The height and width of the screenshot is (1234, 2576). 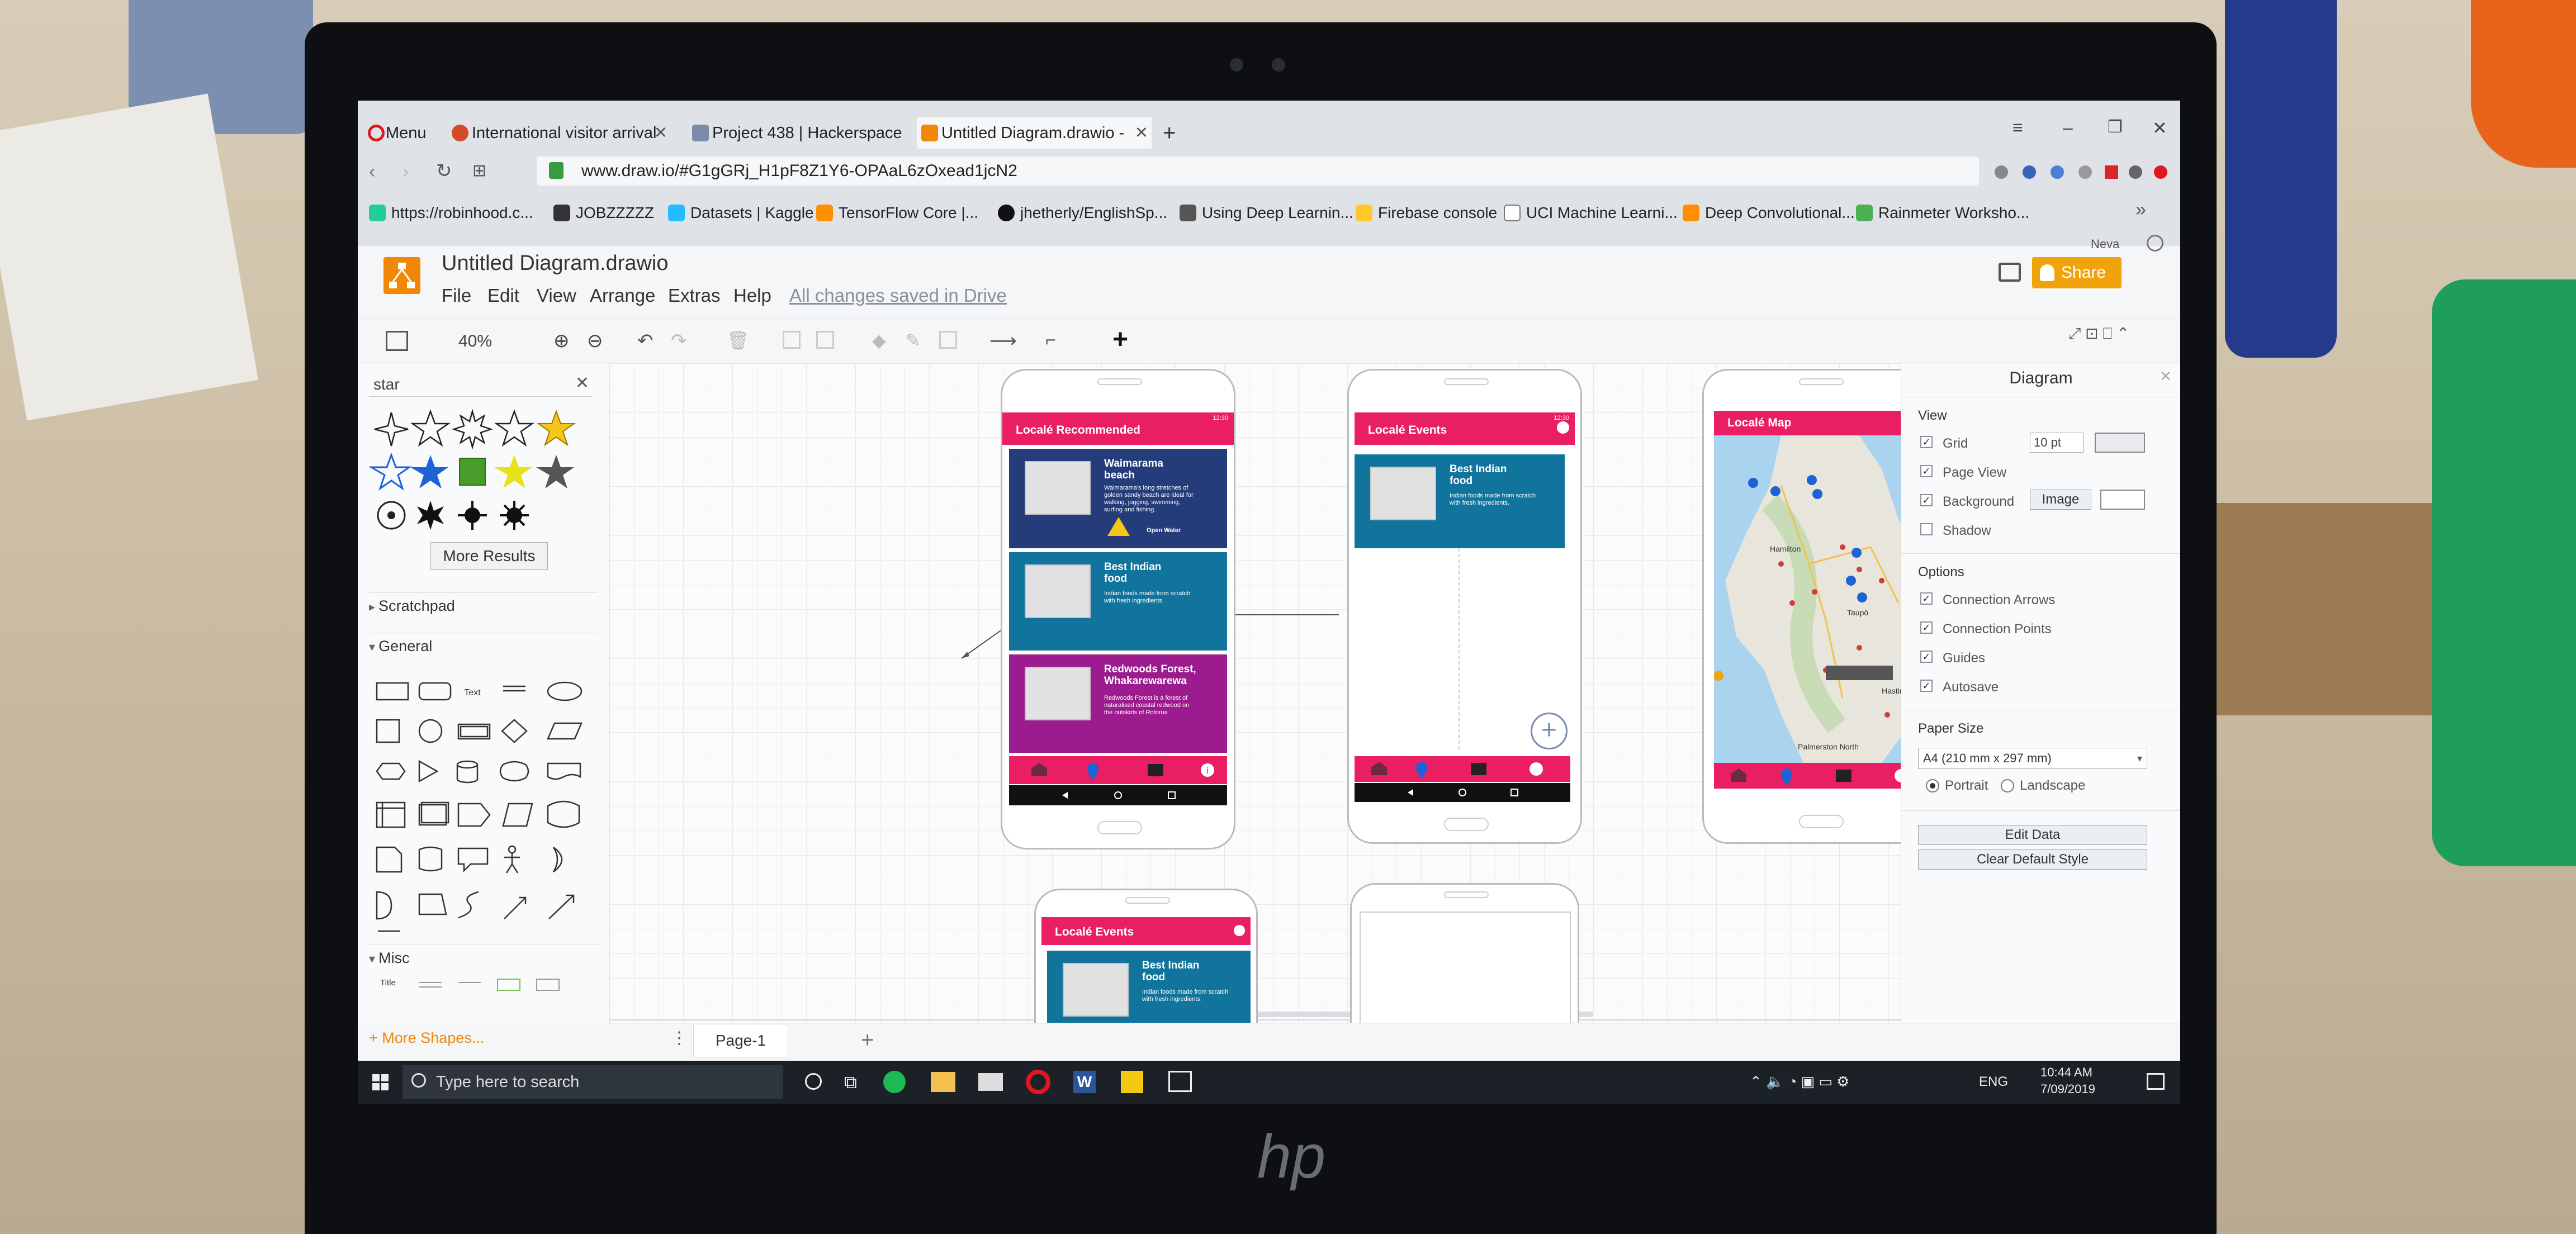 What do you see at coordinates (1038, 1082) in the screenshot?
I see `opera-taskbar-icon` at bounding box center [1038, 1082].